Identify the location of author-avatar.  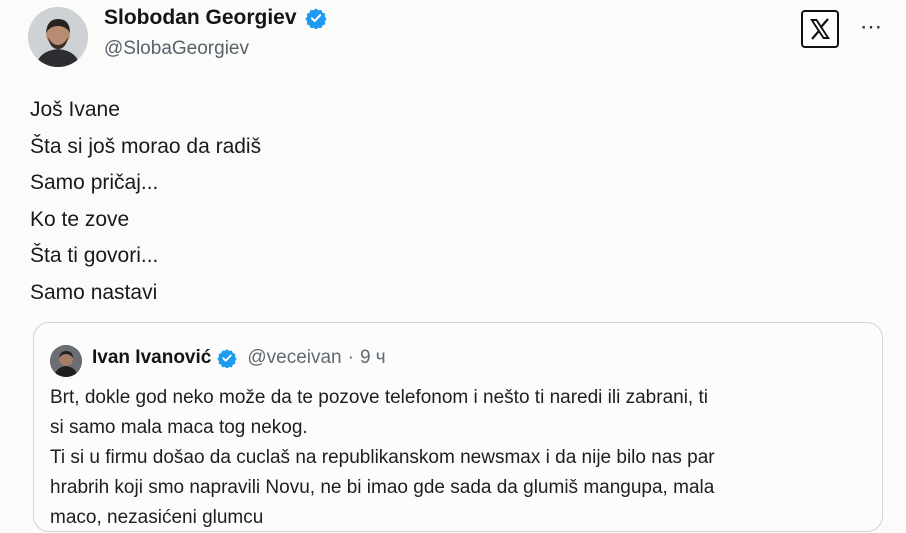
(58, 37).